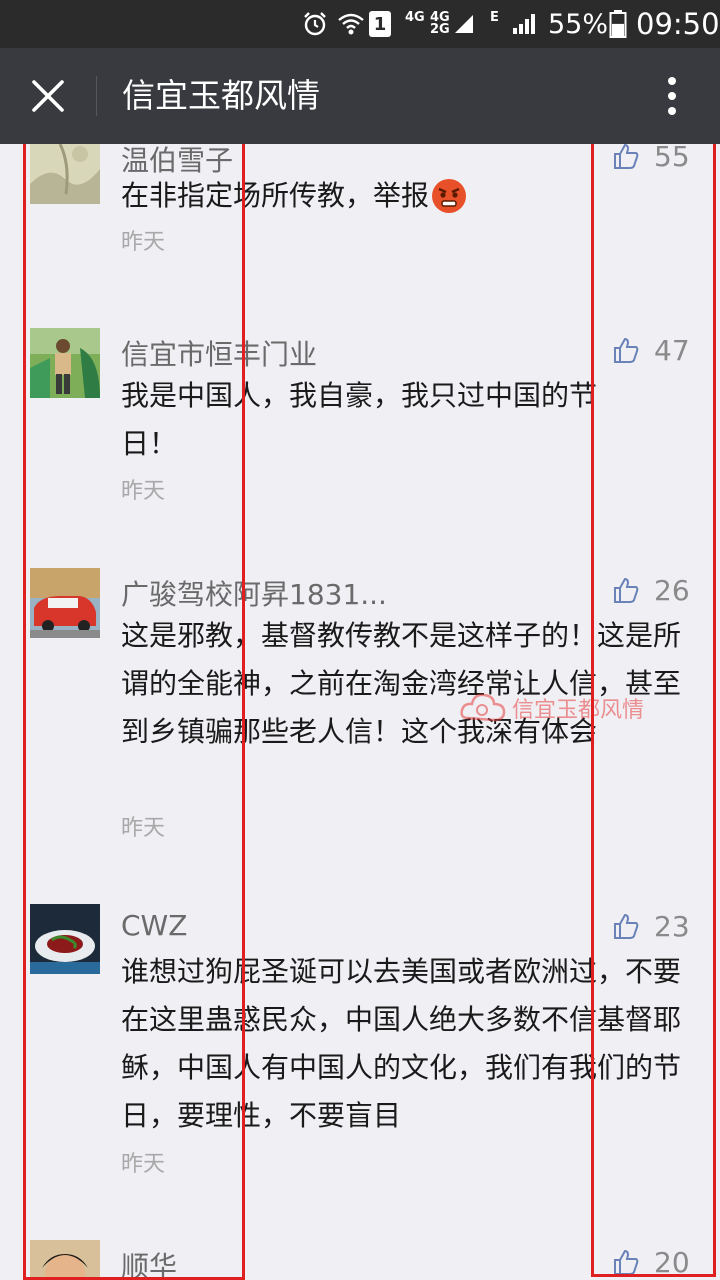  Describe the element at coordinates (315, 24) in the screenshot. I see `alarm-icon` at that location.